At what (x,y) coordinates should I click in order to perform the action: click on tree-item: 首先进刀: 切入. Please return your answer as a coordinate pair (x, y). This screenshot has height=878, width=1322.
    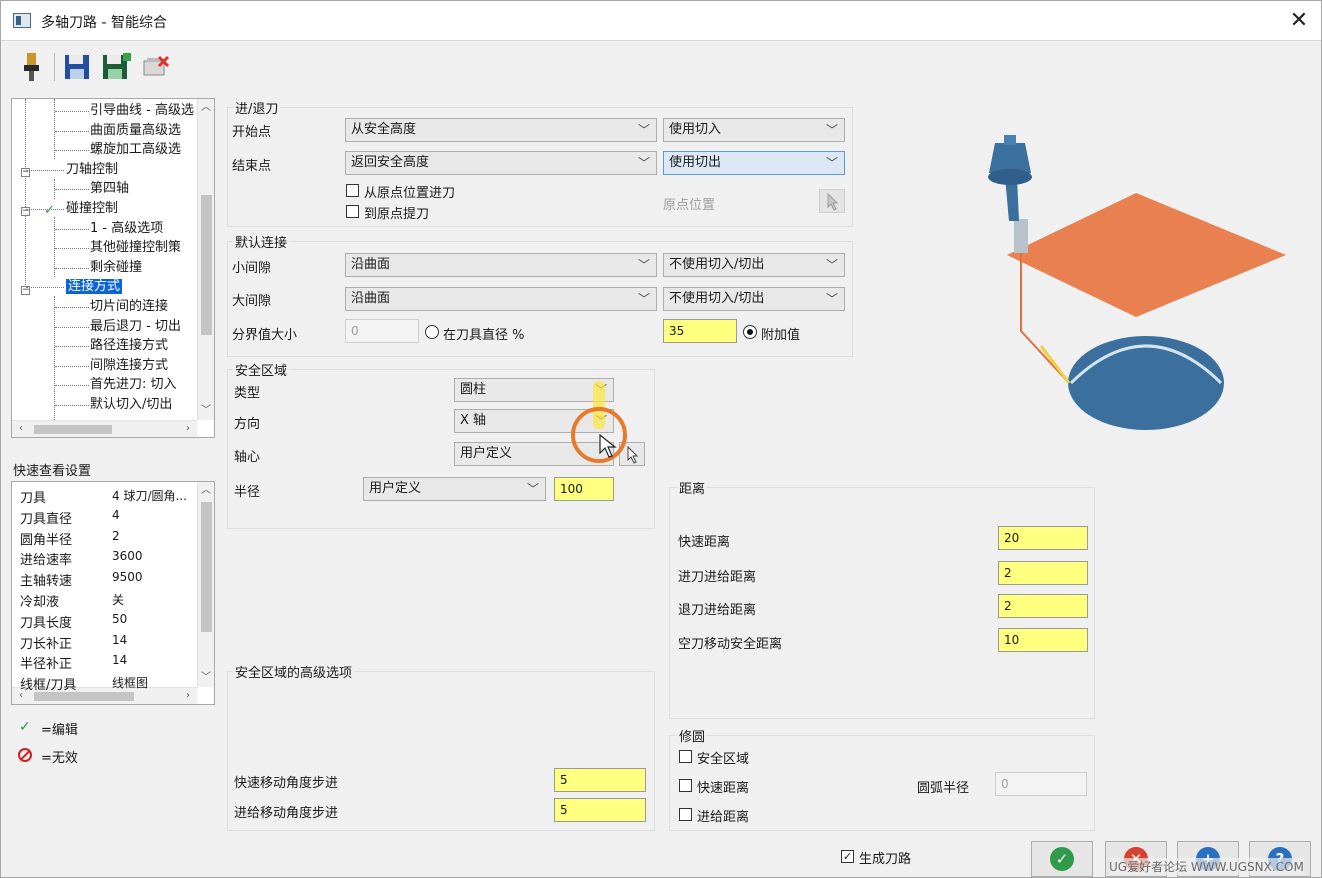
    Looking at the image, I should click on (133, 385).